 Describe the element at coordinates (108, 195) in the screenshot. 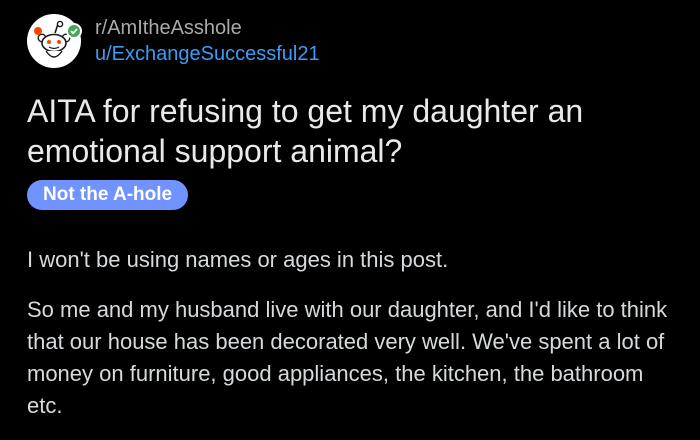

I see `post-flair: Not the A-hole` at that location.